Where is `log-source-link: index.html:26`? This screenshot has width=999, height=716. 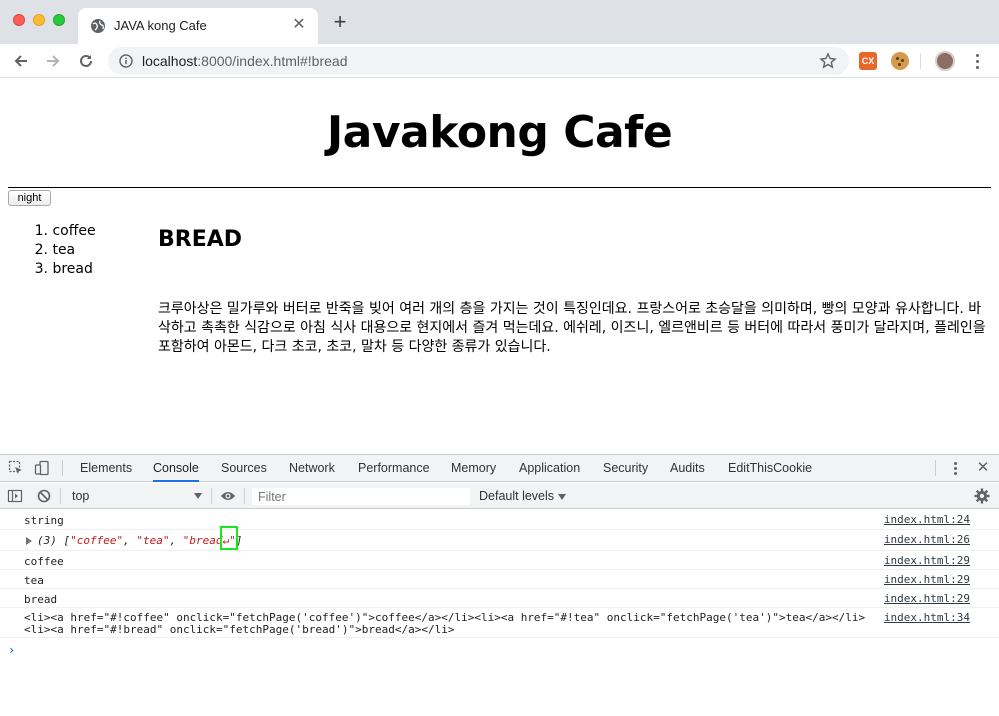
log-source-link: index.html:26 is located at coordinates (927, 539).